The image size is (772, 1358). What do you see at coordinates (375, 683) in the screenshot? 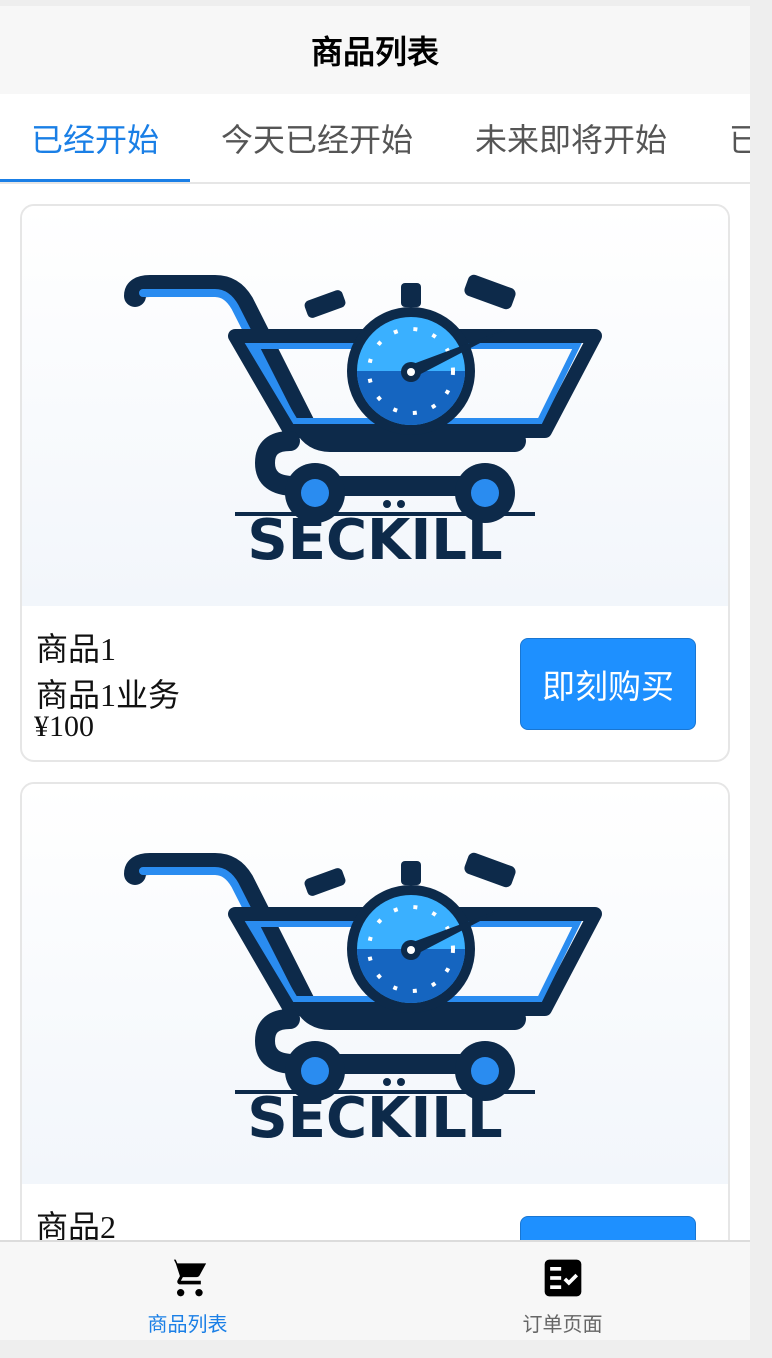
I see `product-info: 商品1 商品1业务 ¥100 即刻购买` at bounding box center [375, 683].